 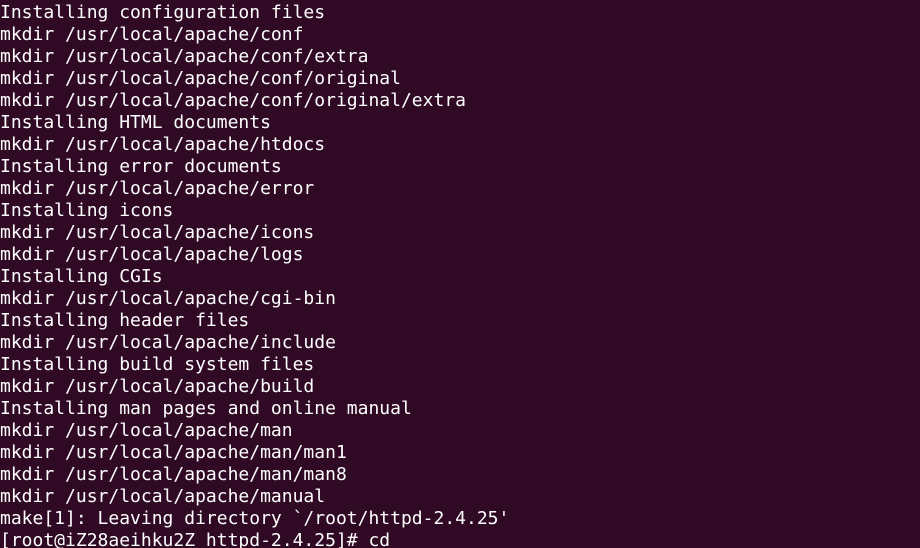 I want to click on output-line: mkdir /usr/local/apache/build, so click(x=157, y=386).